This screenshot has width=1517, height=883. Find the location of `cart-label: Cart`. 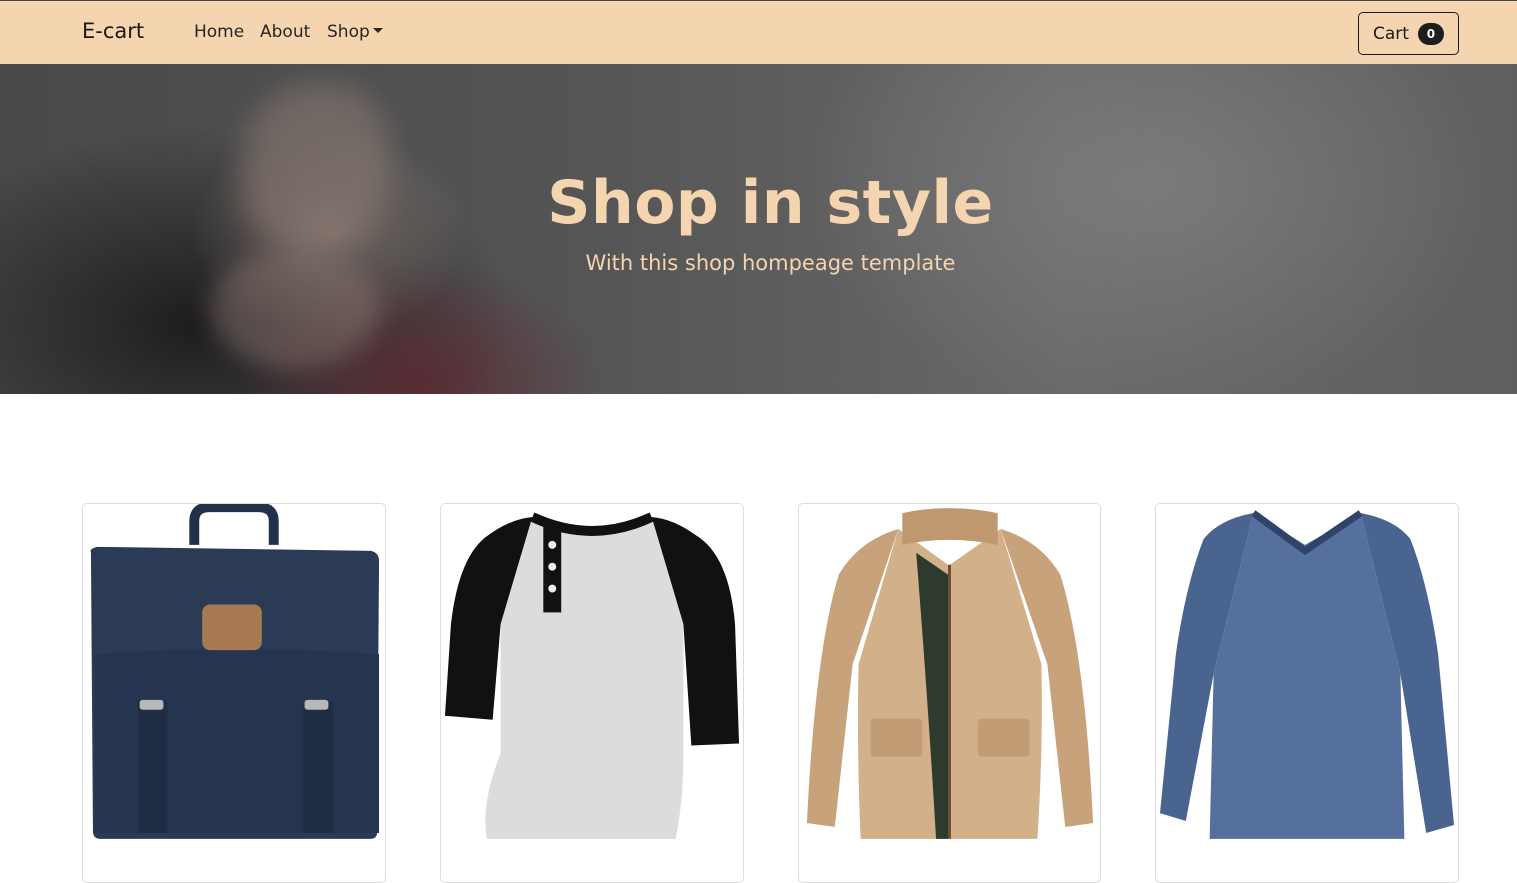

cart-label: Cart is located at coordinates (1391, 33).